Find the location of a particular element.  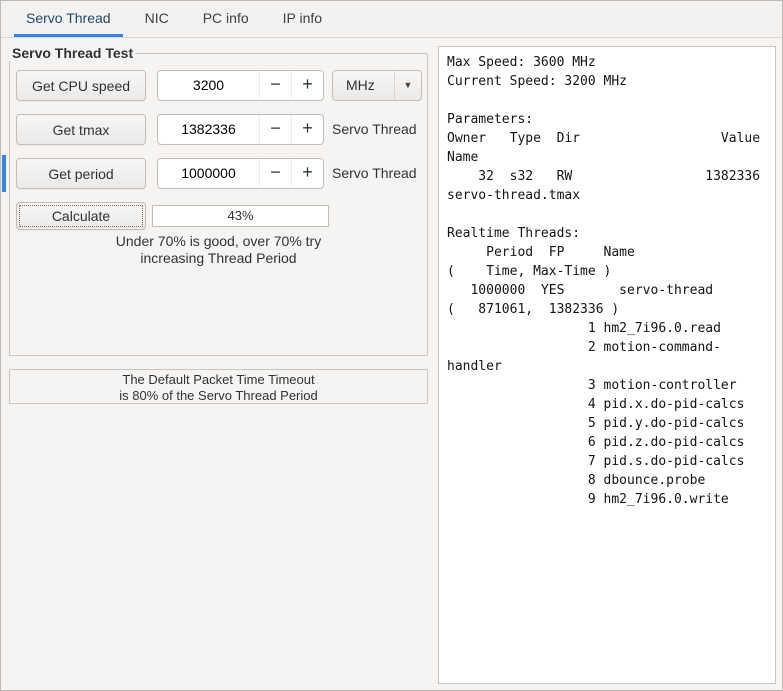

tmax-spinbox: 1382336 − + is located at coordinates (240, 129).